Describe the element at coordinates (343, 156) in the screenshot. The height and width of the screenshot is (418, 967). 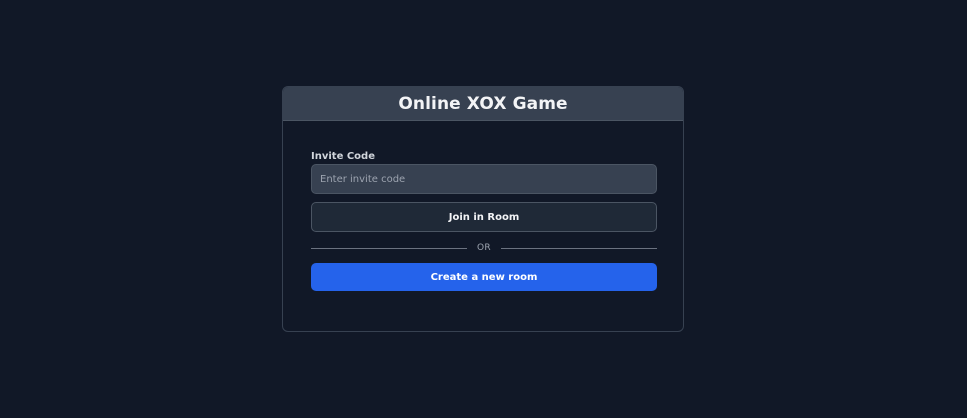
I see `invite-code-label: Invite Code` at that location.